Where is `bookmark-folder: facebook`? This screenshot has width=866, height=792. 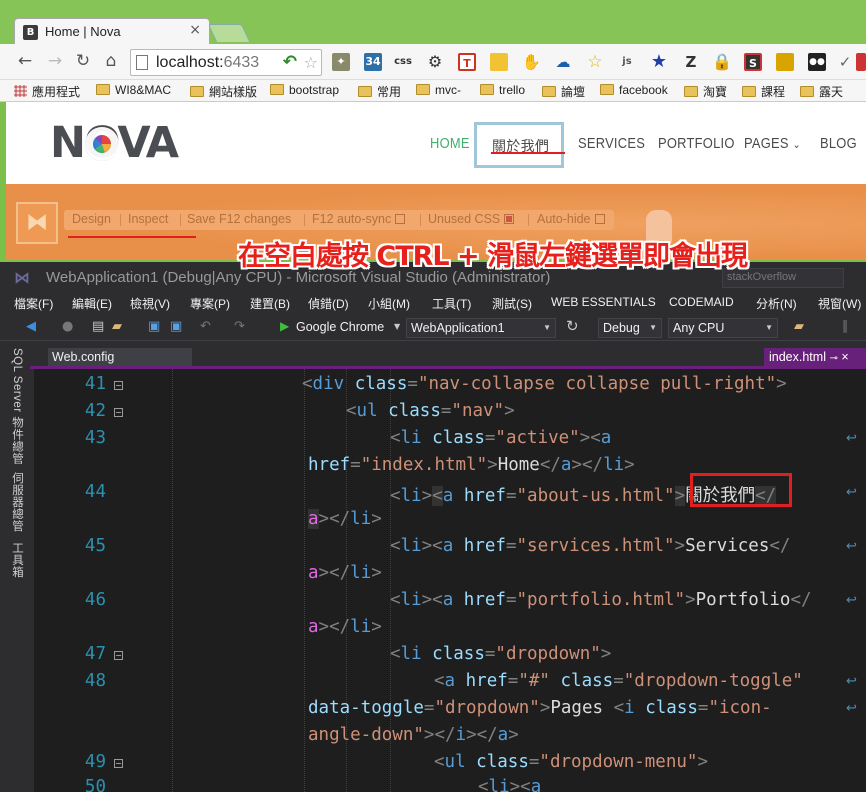 bookmark-folder: facebook is located at coordinates (634, 90).